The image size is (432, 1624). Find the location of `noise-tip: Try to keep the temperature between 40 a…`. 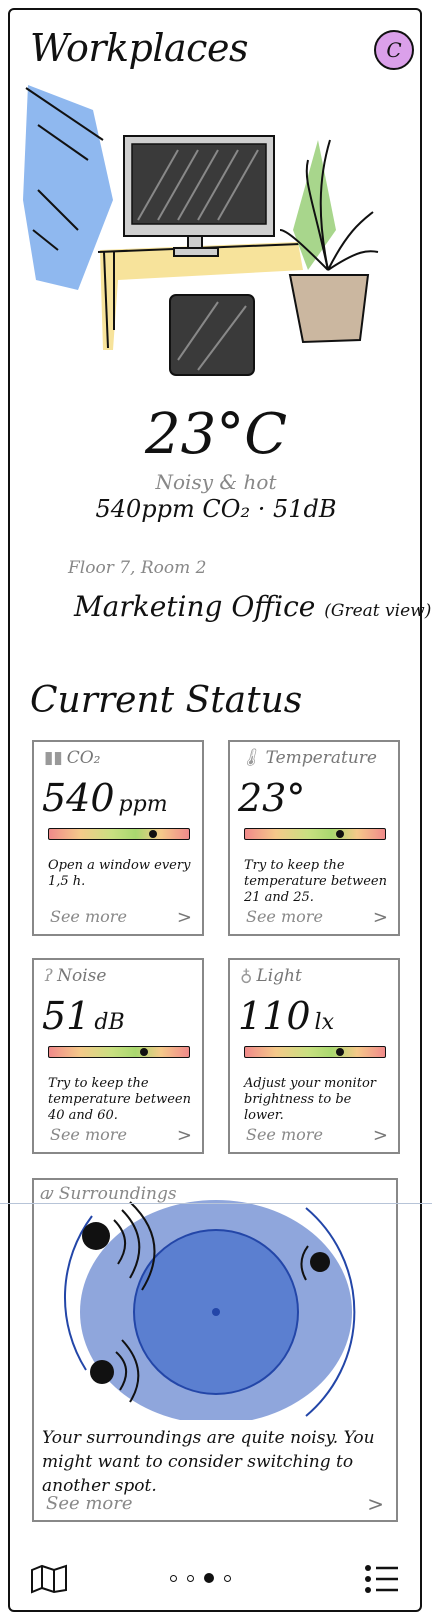

noise-tip: Try to keep the temperature between 40 a… is located at coordinates (119, 1099).